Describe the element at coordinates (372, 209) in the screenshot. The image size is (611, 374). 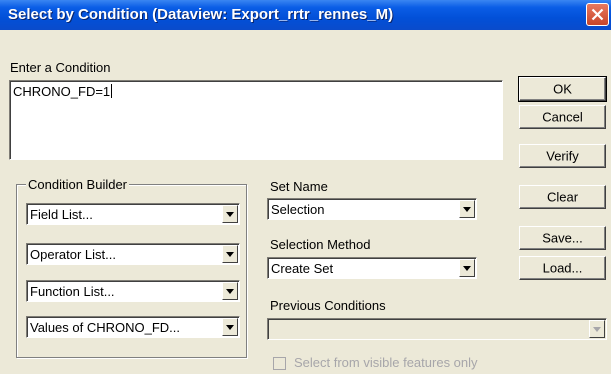
I see `set-name-combo: Selection` at that location.